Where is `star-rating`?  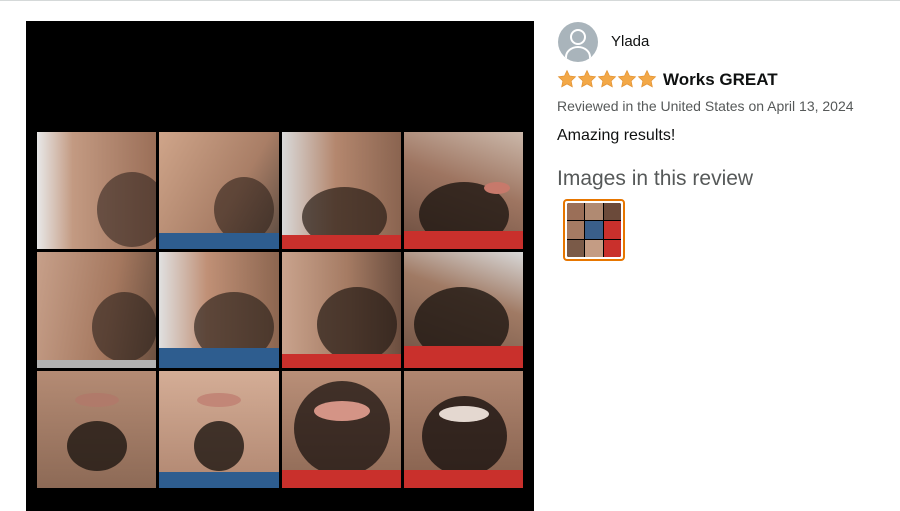
star-rating is located at coordinates (607, 79).